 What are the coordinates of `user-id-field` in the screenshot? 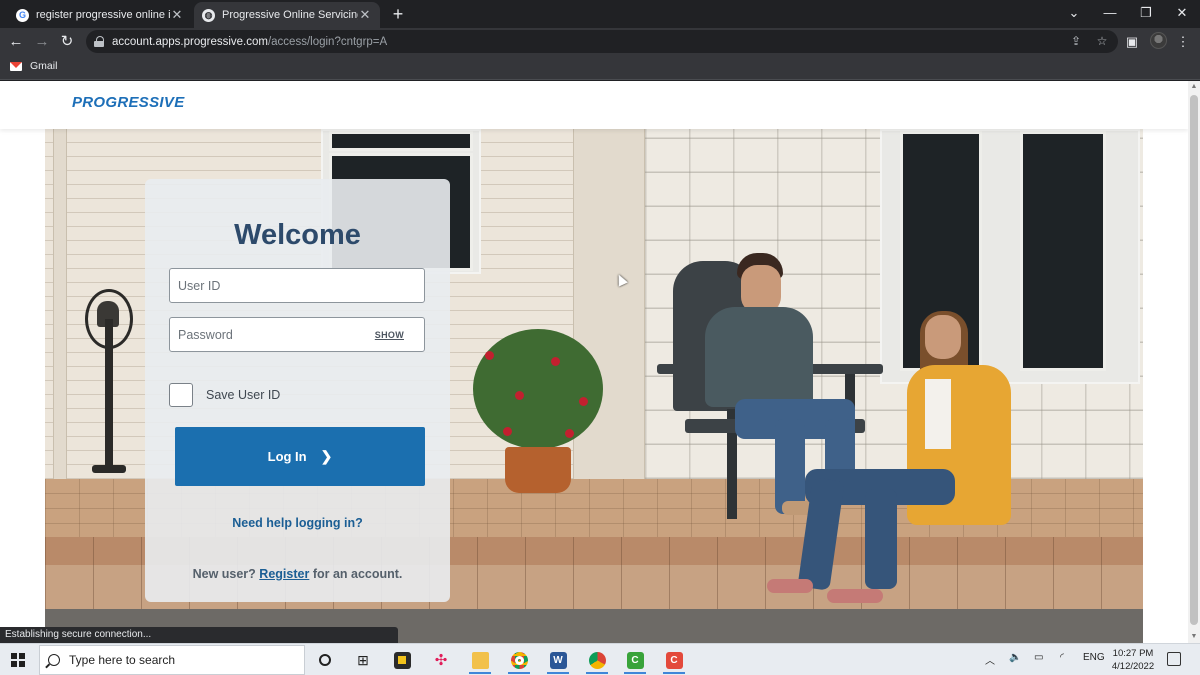 It's located at (297, 285).